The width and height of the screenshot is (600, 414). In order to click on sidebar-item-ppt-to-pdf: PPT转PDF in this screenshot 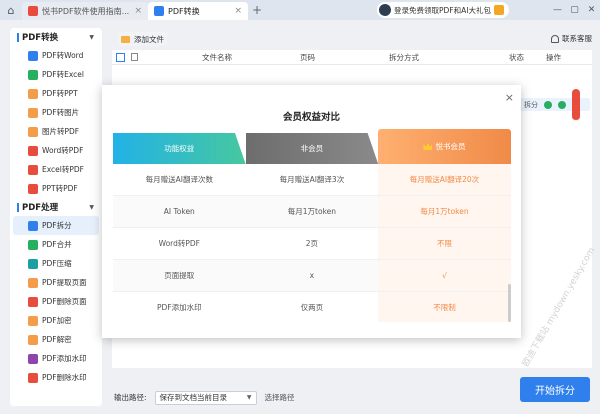, I will do `click(56, 188)`.